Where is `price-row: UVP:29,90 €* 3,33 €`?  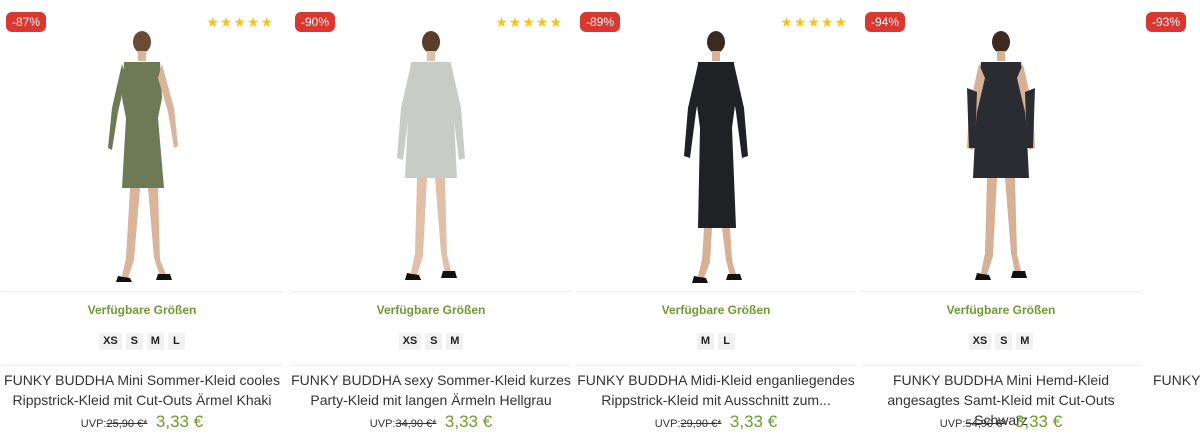 price-row: UVP:29,90 €* 3,33 € is located at coordinates (716, 422).